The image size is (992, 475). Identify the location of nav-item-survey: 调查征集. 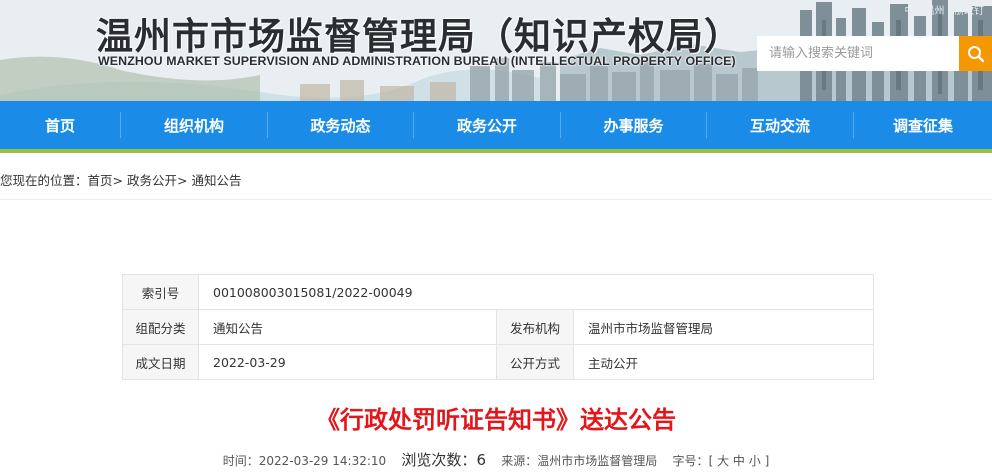
(923, 125).